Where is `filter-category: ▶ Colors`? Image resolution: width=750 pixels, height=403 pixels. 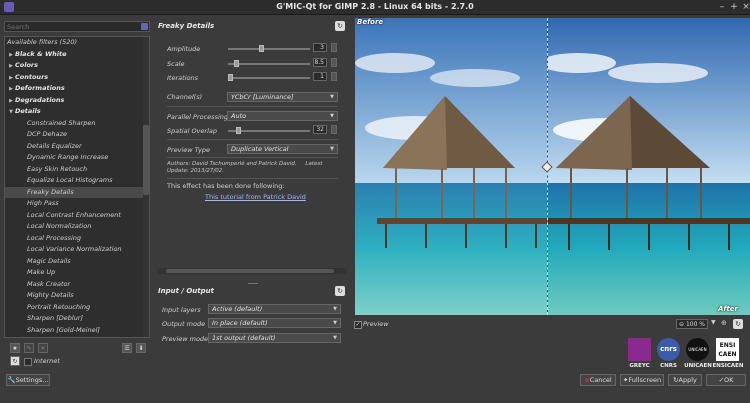
filter-category: ▶ Colors is located at coordinates (75, 66).